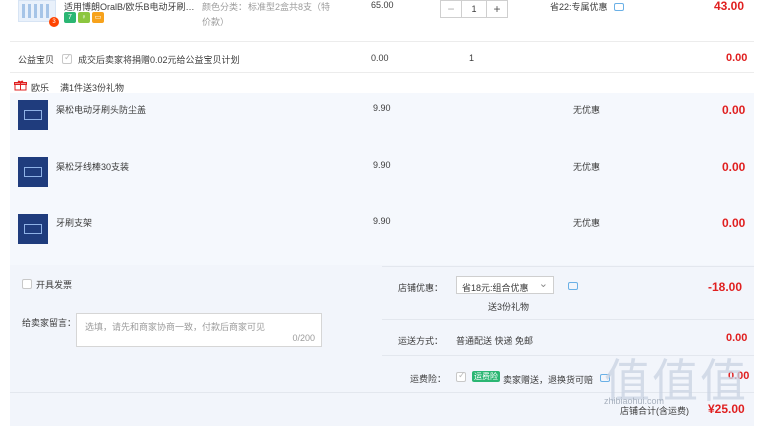 This screenshot has width=758, height=426. Describe the element at coordinates (472, 58) in the screenshot. I see `charity-quantity: 1` at that location.